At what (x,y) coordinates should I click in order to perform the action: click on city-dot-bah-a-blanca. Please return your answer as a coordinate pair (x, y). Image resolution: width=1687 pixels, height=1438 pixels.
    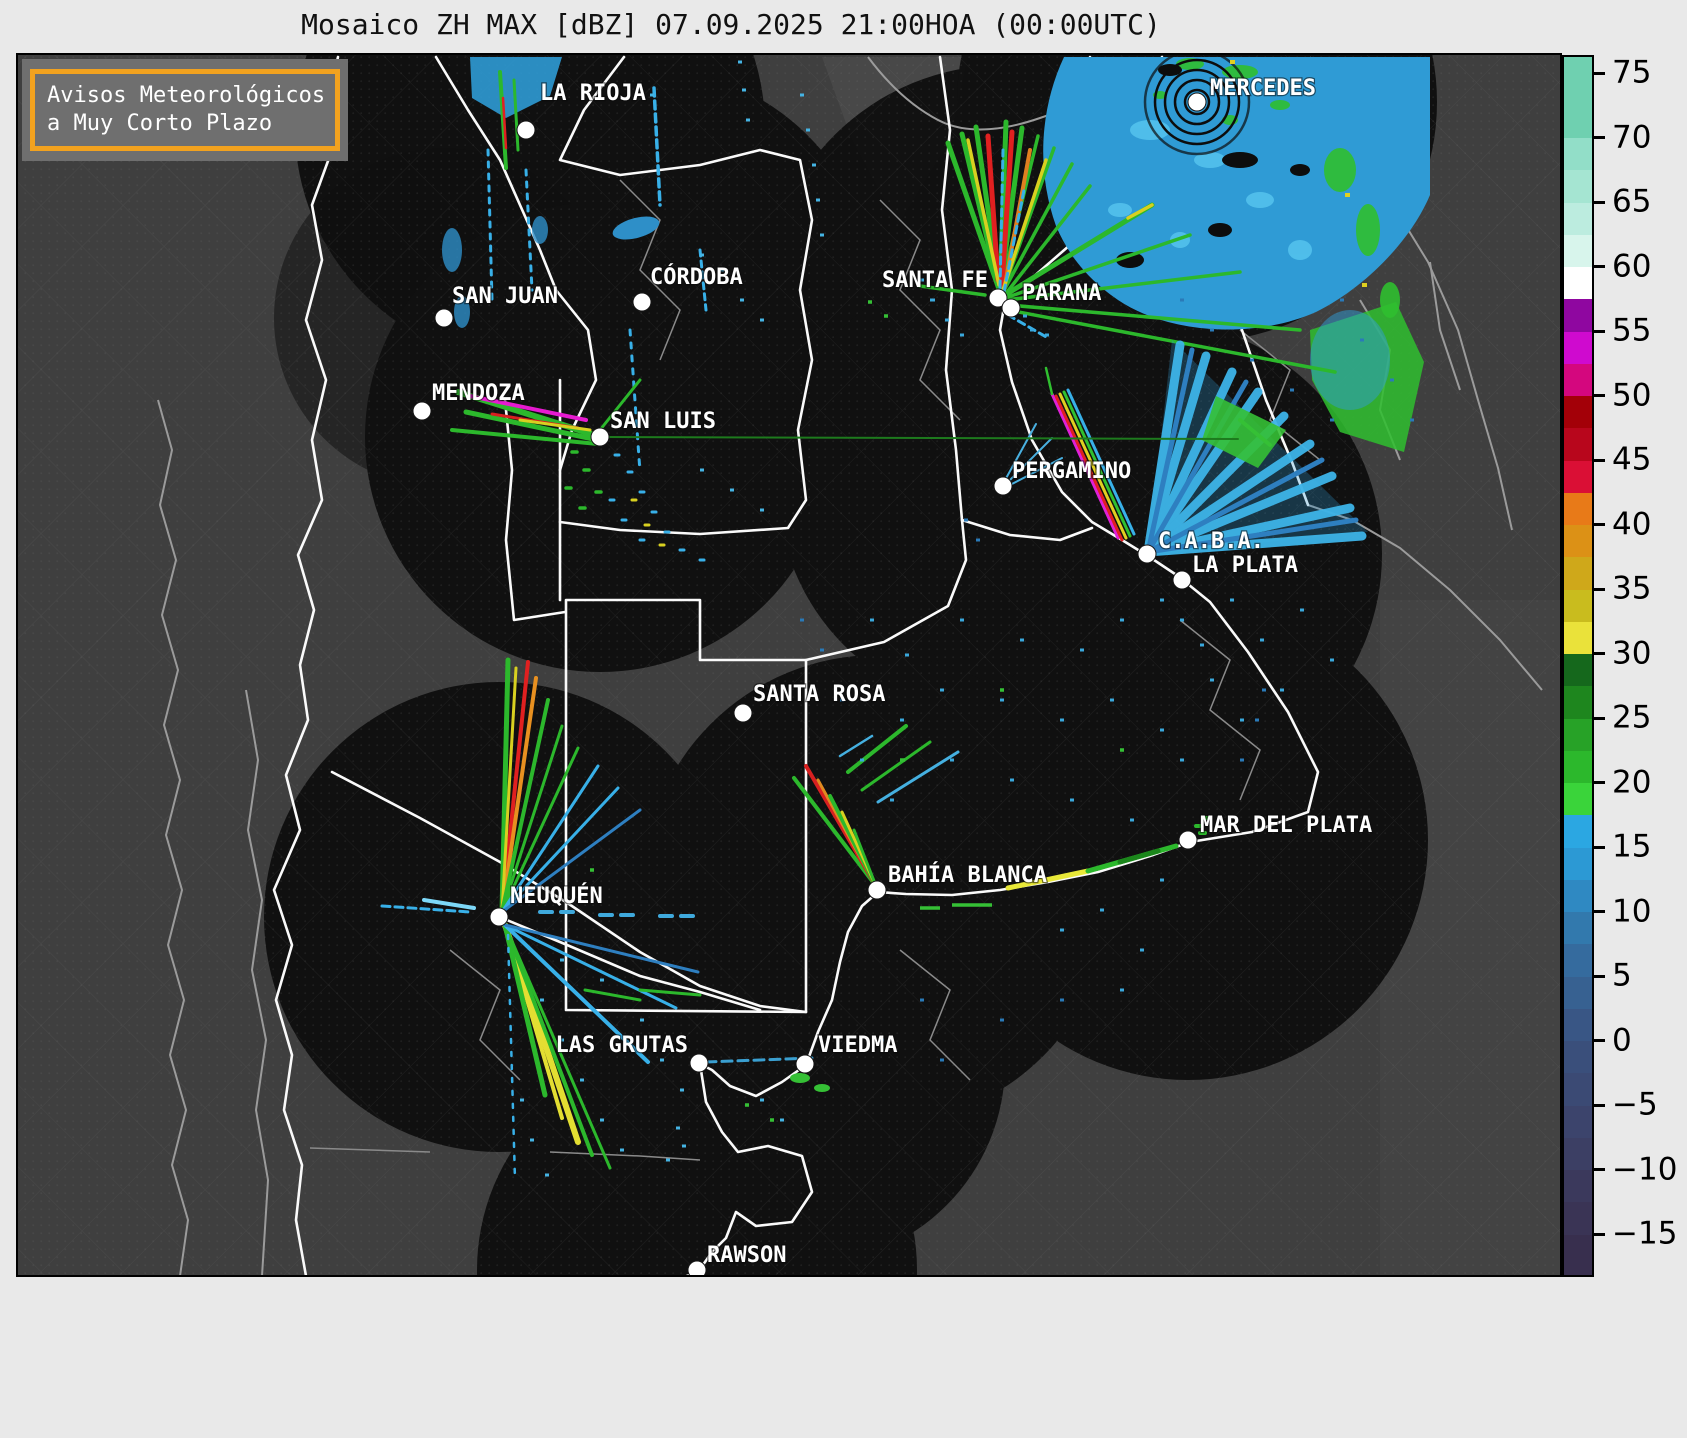
    Looking at the image, I should click on (877, 890).